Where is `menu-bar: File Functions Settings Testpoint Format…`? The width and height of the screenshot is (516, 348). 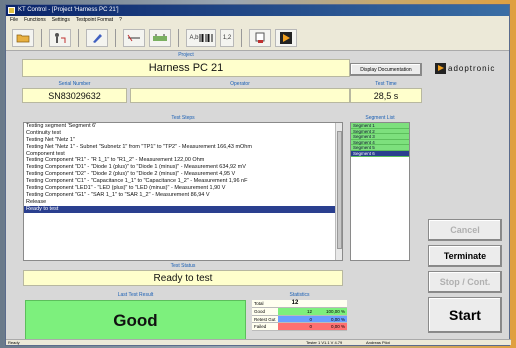
menu-bar: File Functions Settings Testpoint Format… is located at coordinates (257, 20).